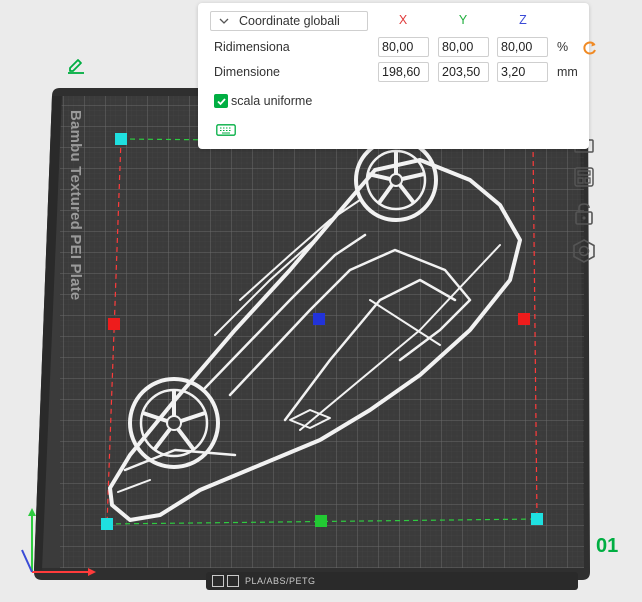  Describe the element at coordinates (403, 20) in the screenshot. I see `axis-x-header: X` at that location.